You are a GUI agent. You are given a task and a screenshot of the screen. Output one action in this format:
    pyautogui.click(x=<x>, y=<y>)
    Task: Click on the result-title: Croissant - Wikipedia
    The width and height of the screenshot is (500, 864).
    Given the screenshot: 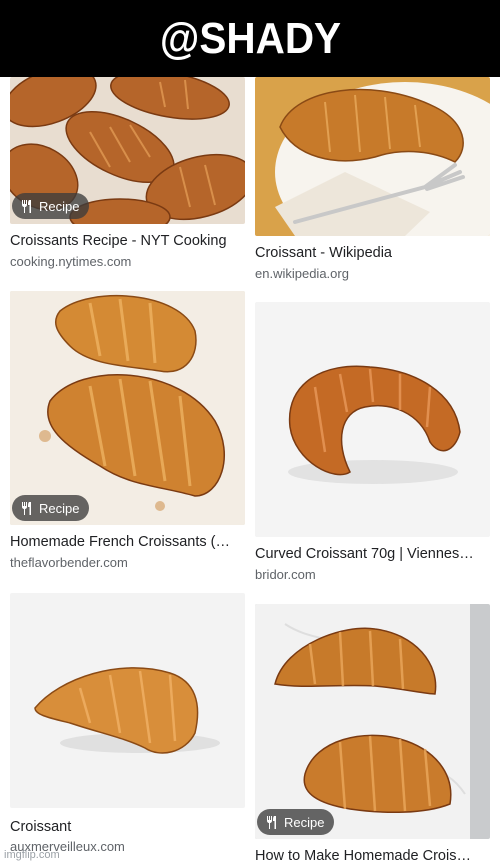 What is the action you would take?
    pyautogui.click(x=372, y=253)
    